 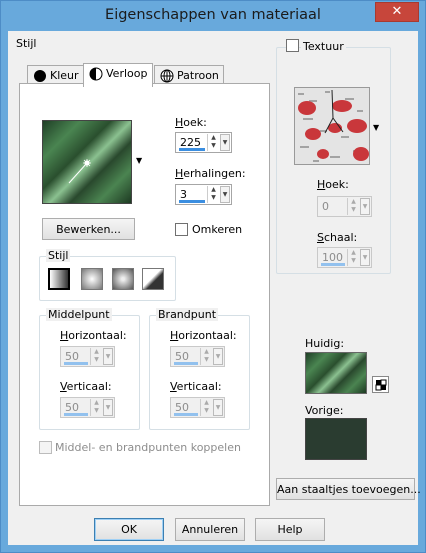 I want to click on texture-scale-dropdown: ▼, so click(x=365, y=257).